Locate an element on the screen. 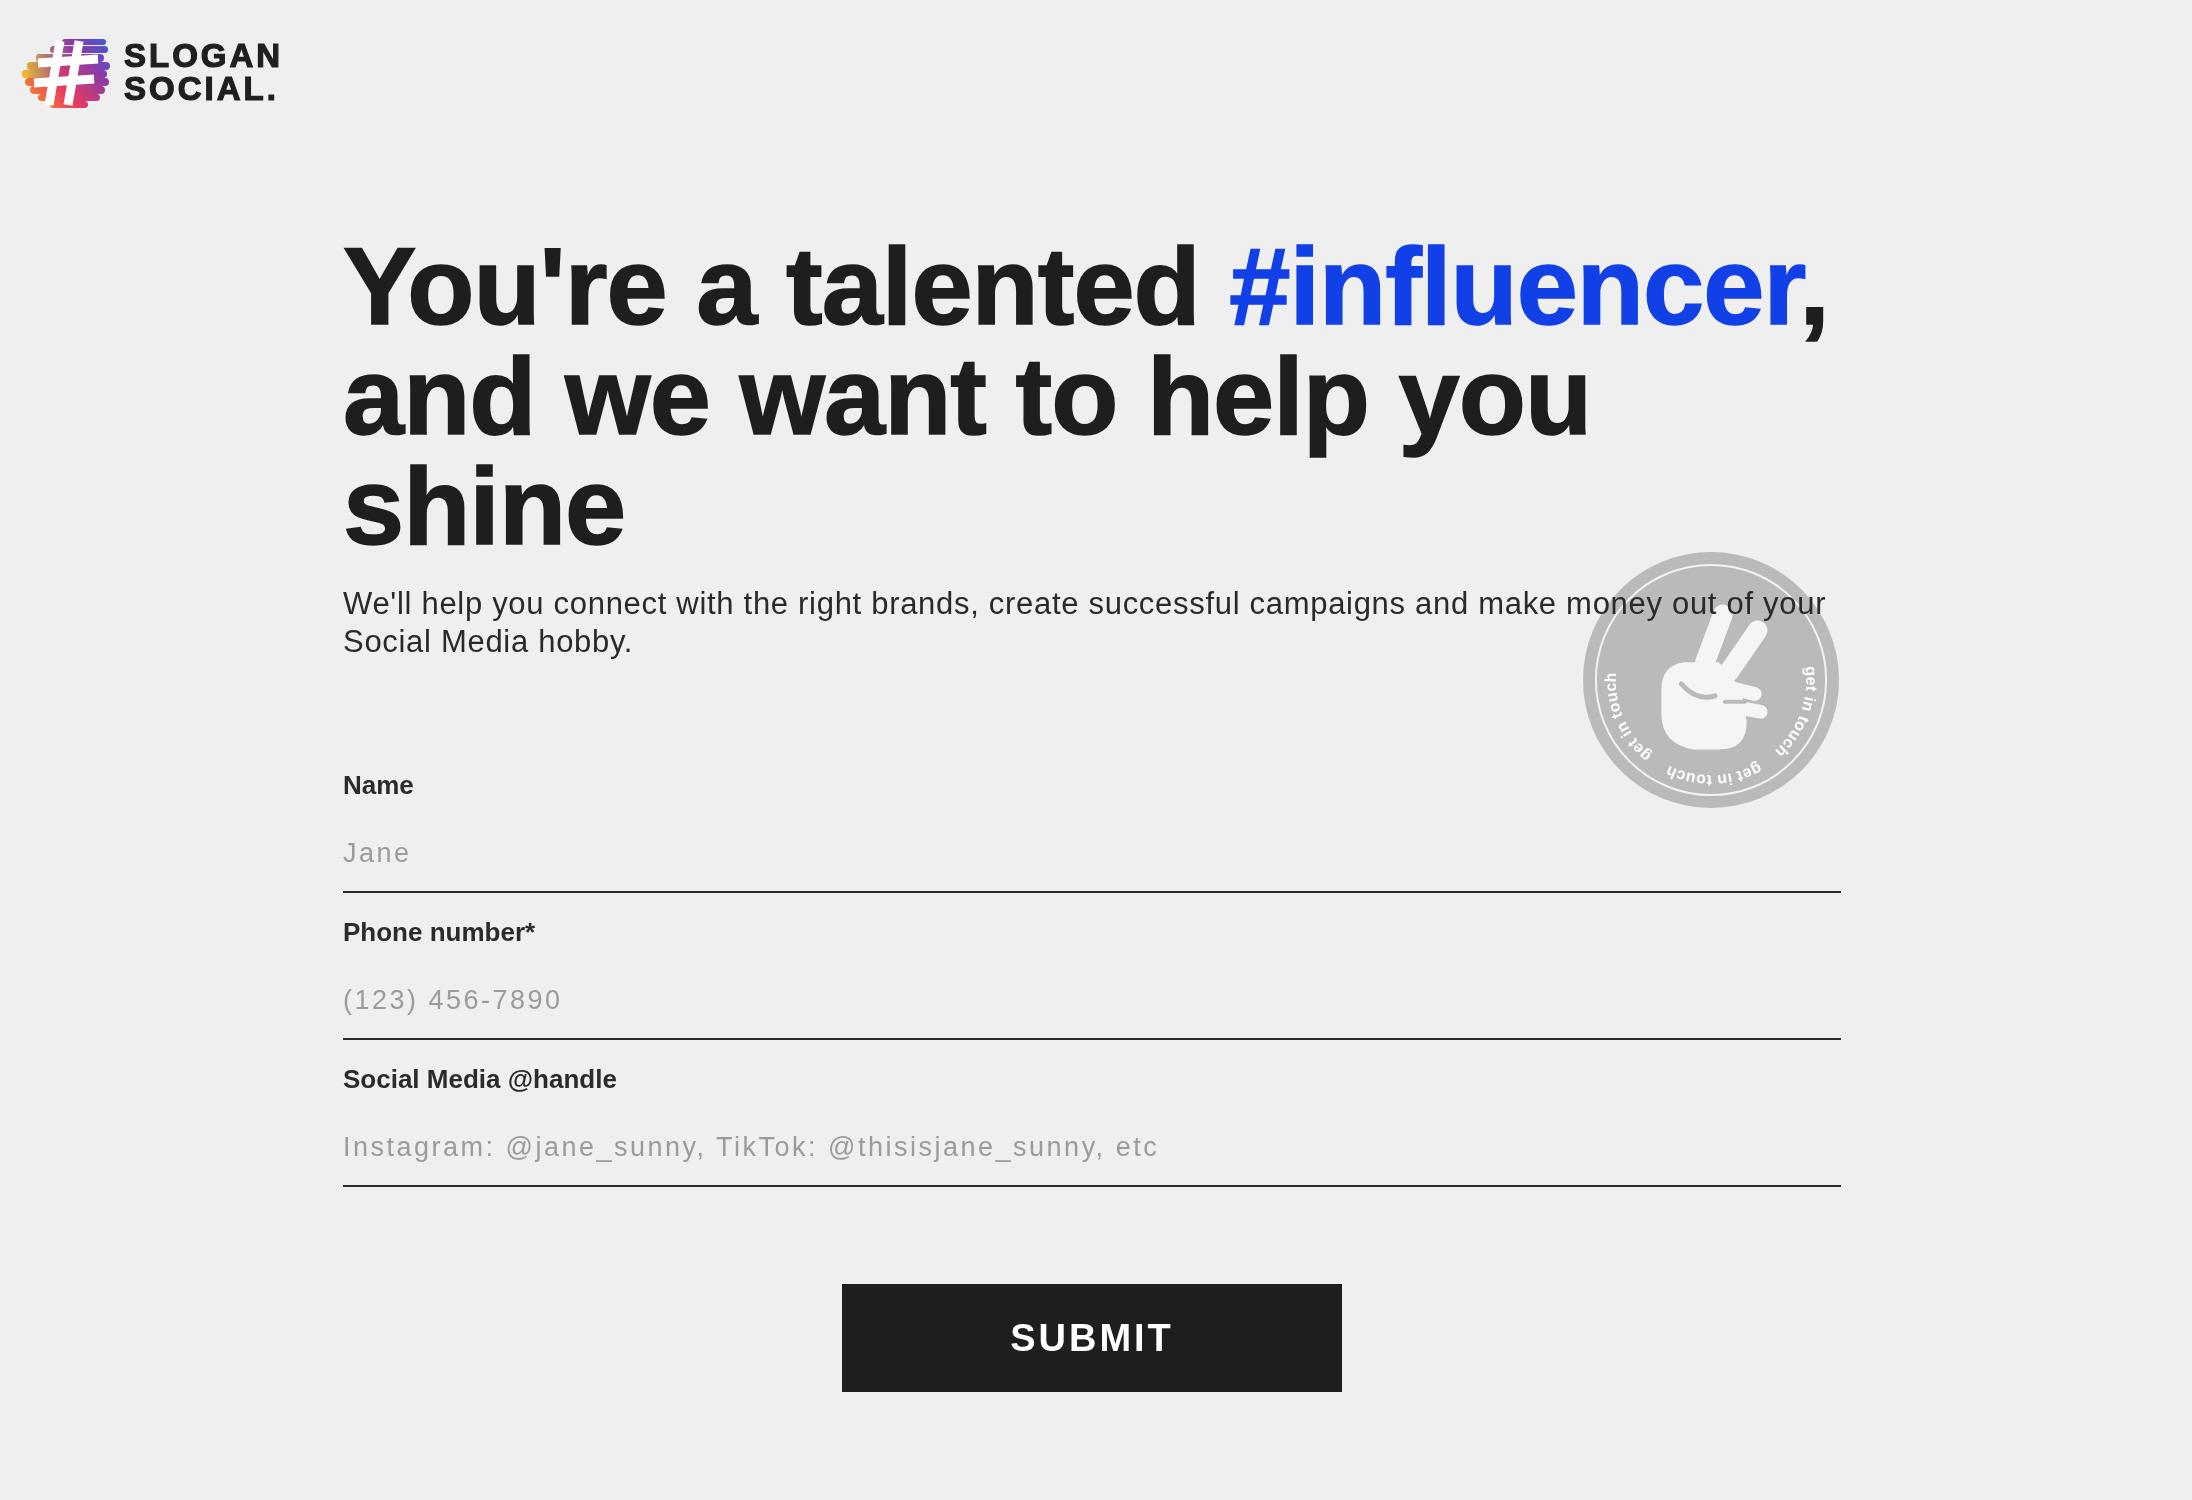 The width and height of the screenshot is (2192, 1500). subtitle: We'll help you connect with the right brands, create successful campaigns and make money out of your Social Media hobby. is located at coordinates (1085, 623).